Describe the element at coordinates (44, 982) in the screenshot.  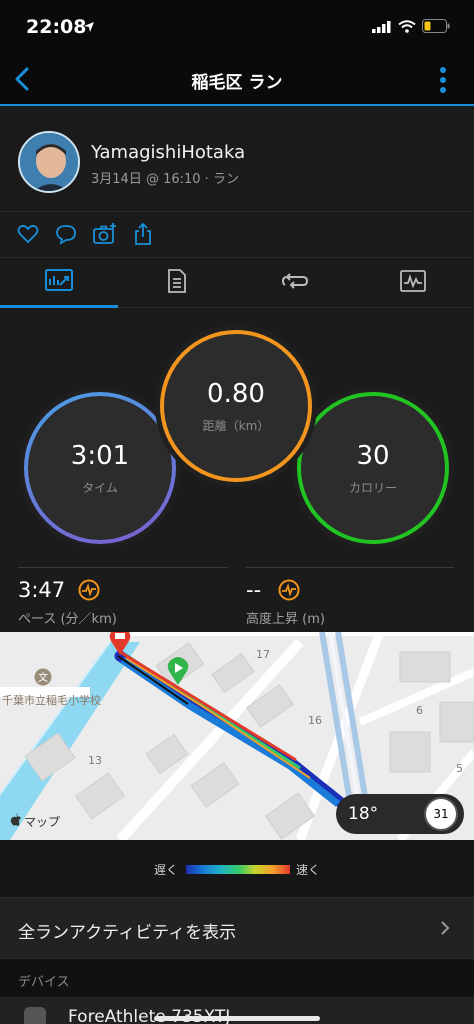
I see `devices-title: デバイス` at that location.